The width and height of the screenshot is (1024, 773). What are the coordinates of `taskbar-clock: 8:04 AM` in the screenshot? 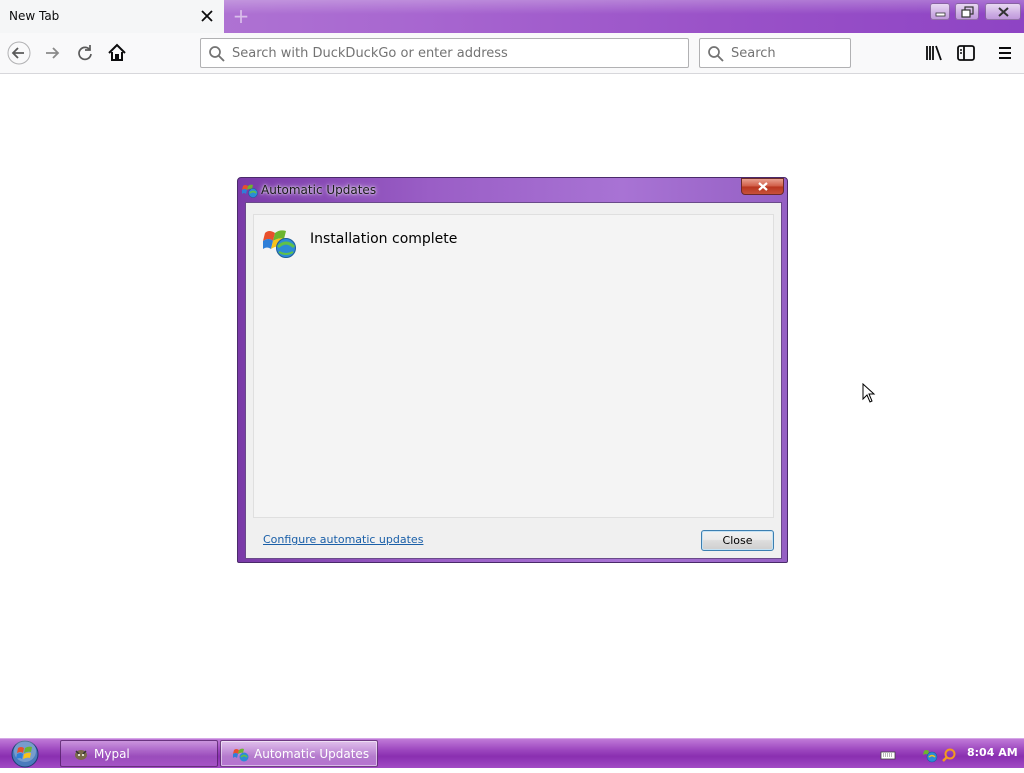 It's located at (992, 752).